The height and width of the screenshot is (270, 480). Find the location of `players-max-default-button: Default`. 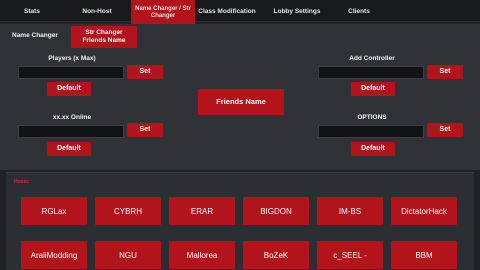

players-max-default-button: Default is located at coordinates (69, 89).